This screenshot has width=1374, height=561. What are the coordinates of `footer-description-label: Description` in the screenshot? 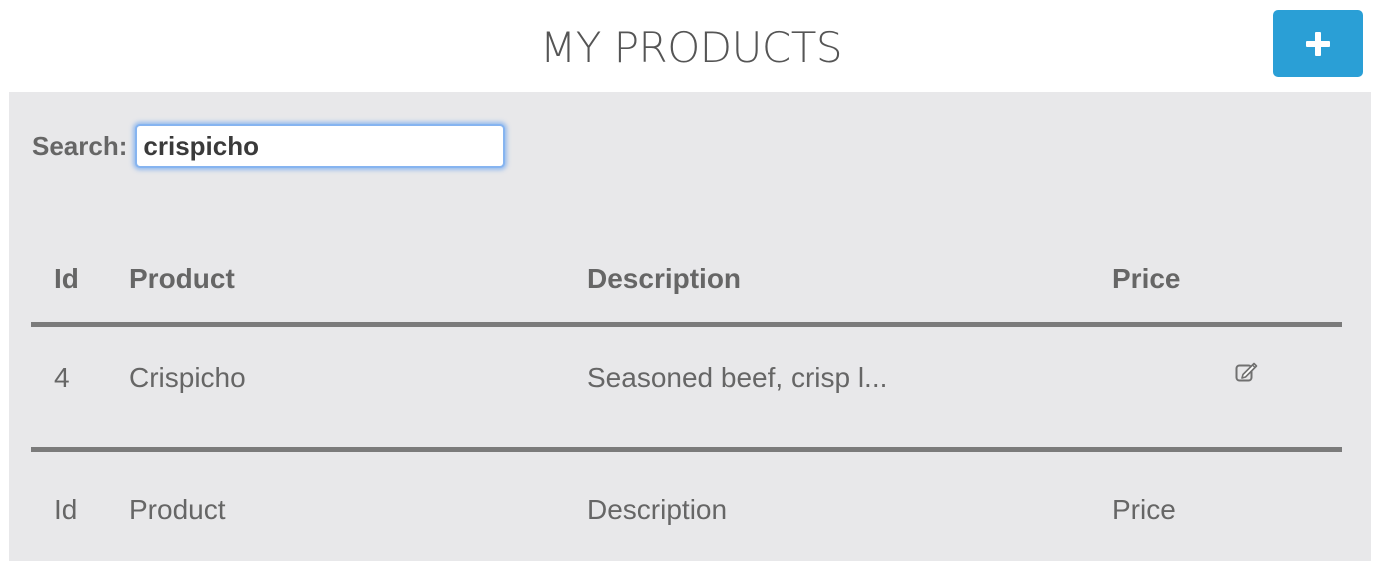 It's located at (657, 509).